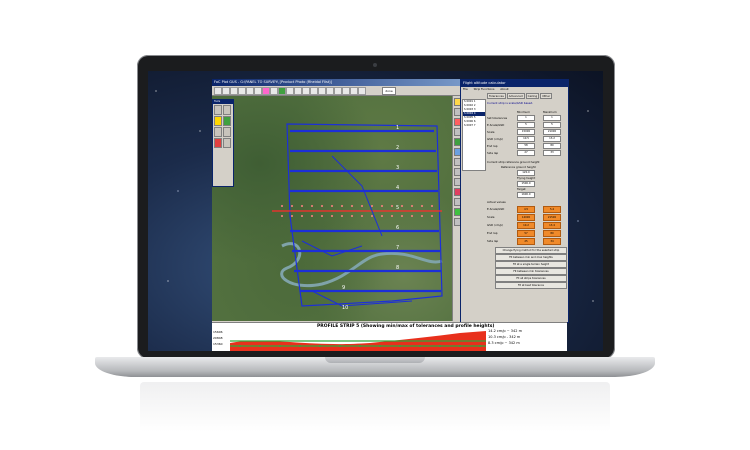  I want to click on pointer-icon, so click(234, 91).